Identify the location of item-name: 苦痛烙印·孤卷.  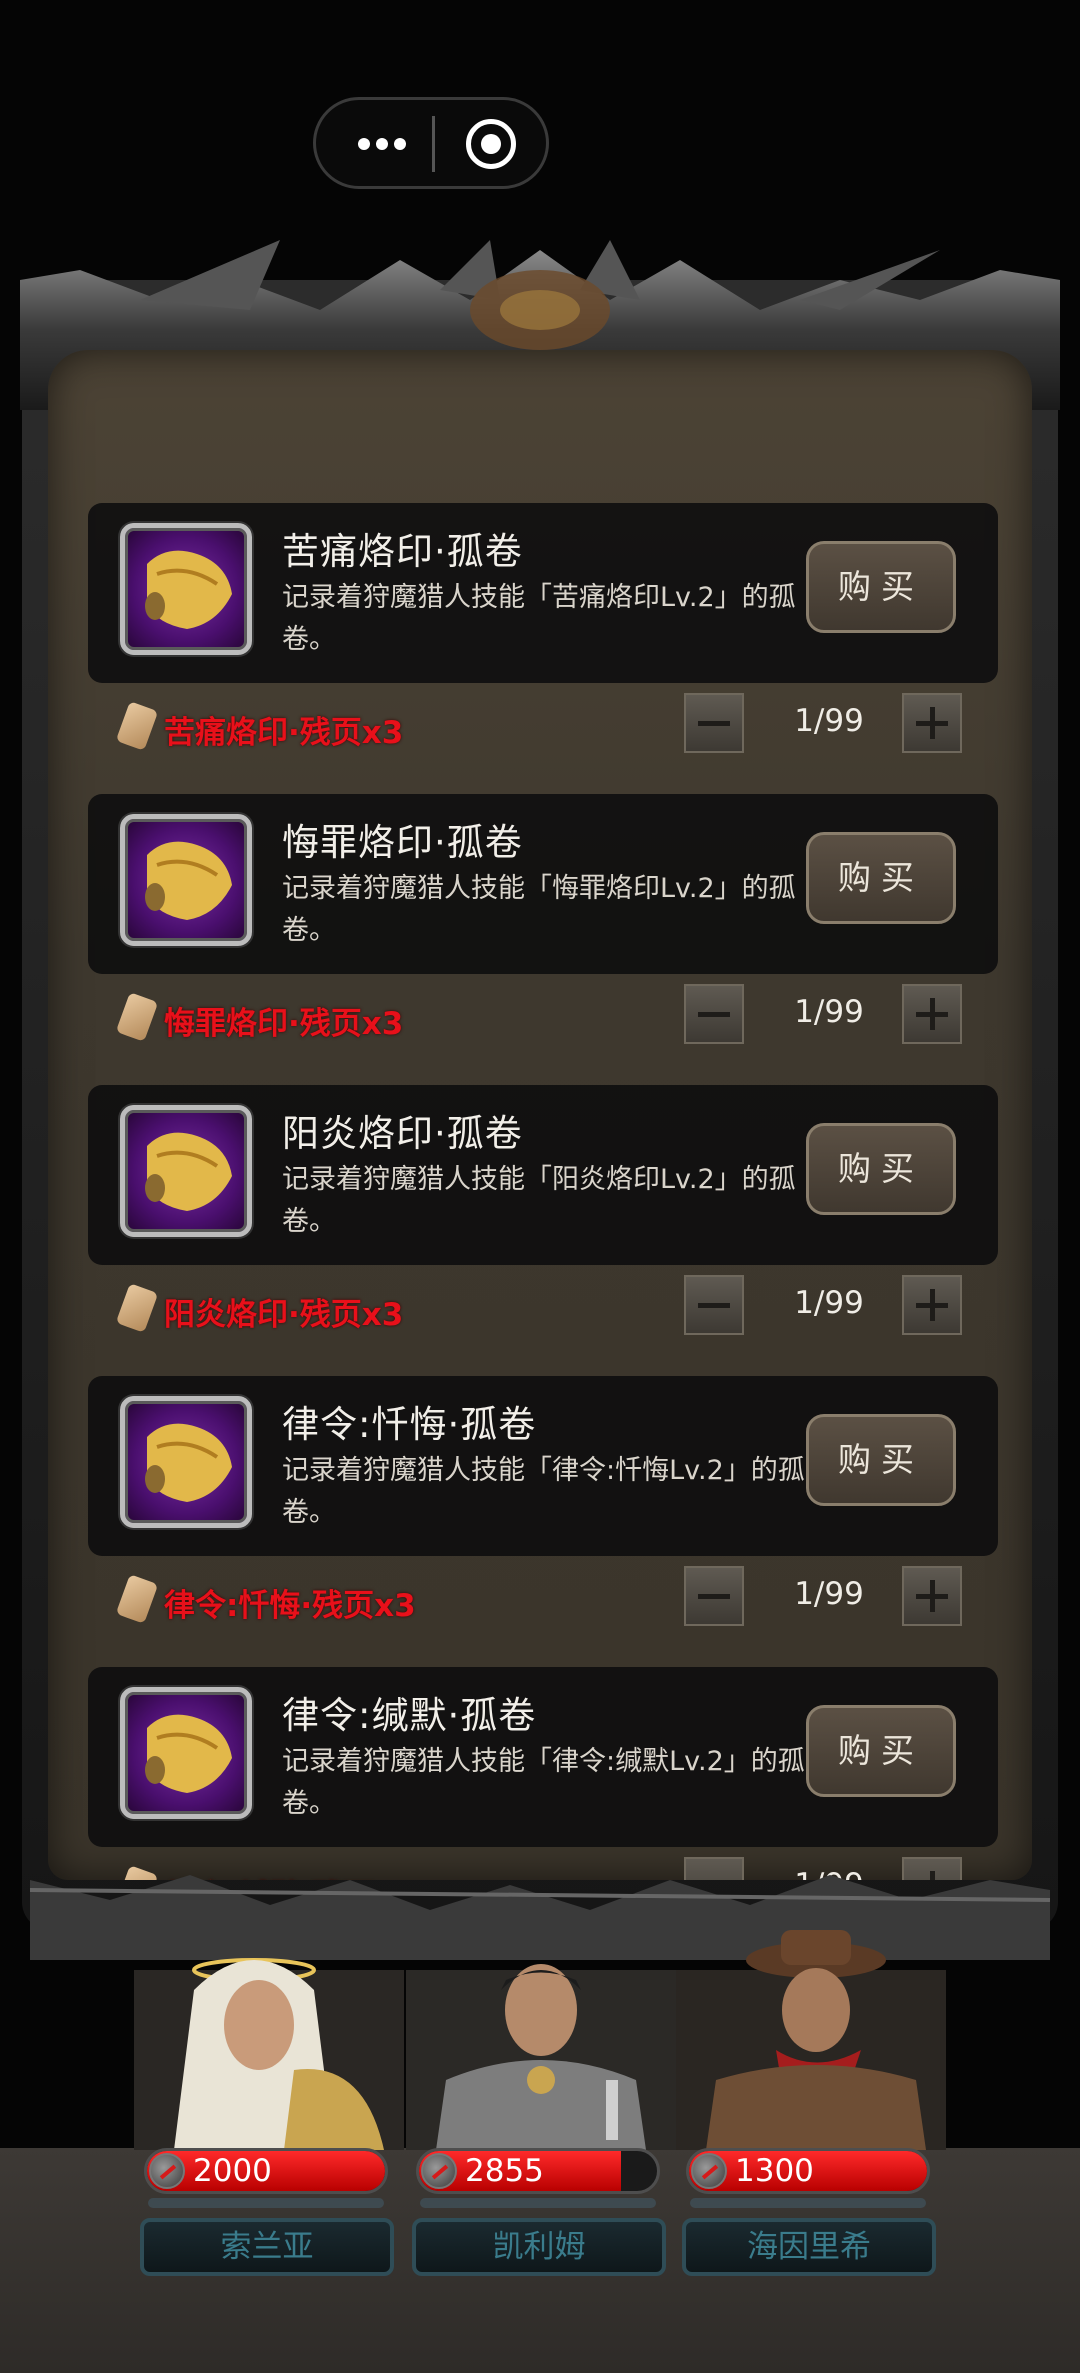
(402, 551).